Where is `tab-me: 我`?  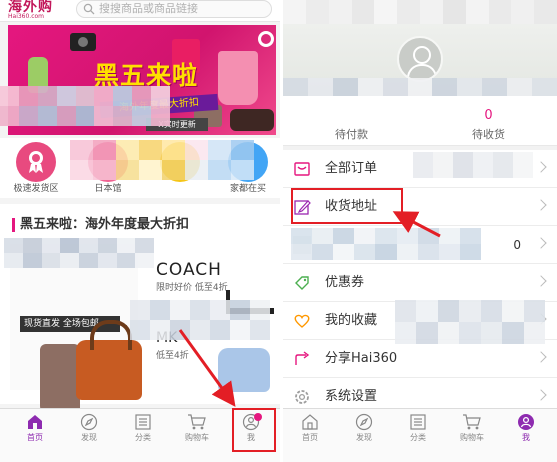 tab-me: 我 is located at coordinates (526, 428).